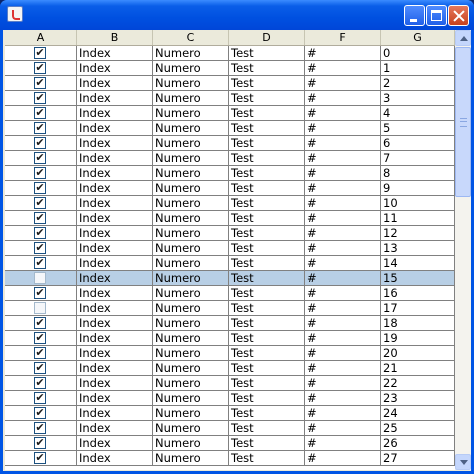 The height and width of the screenshot is (474, 474). What do you see at coordinates (418, 458) in the screenshot?
I see `cell-g: 27` at bounding box center [418, 458].